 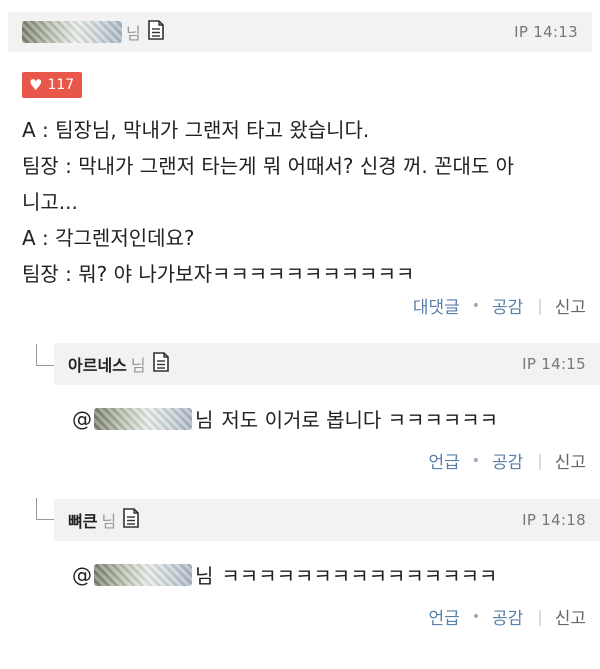 I want to click on post-line: A : 팀장님, 막내가 그랜저 타고 왔습니다., so click(x=196, y=130).